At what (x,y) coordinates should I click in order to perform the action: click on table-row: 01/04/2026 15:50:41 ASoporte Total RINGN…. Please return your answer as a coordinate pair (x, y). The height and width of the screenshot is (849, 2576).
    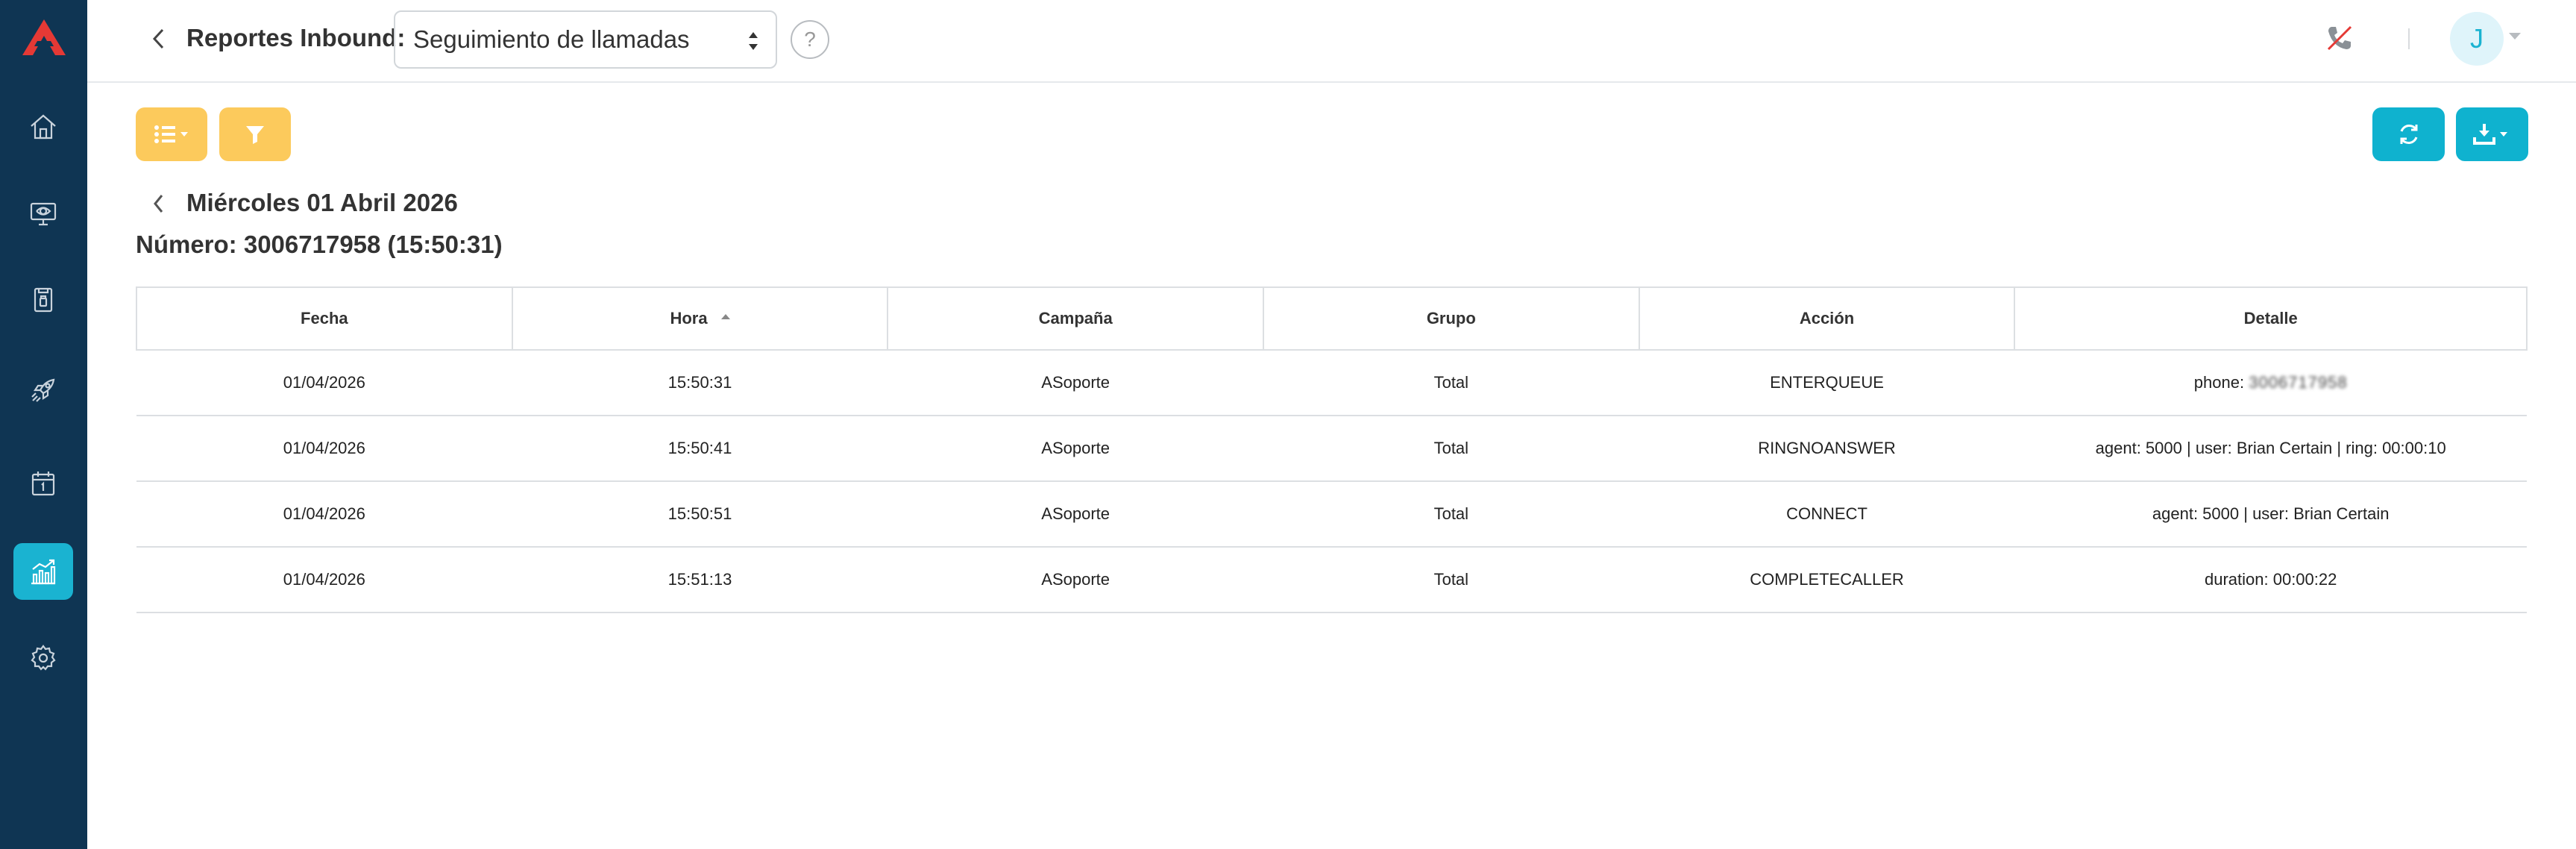
    Looking at the image, I should click on (1332, 449).